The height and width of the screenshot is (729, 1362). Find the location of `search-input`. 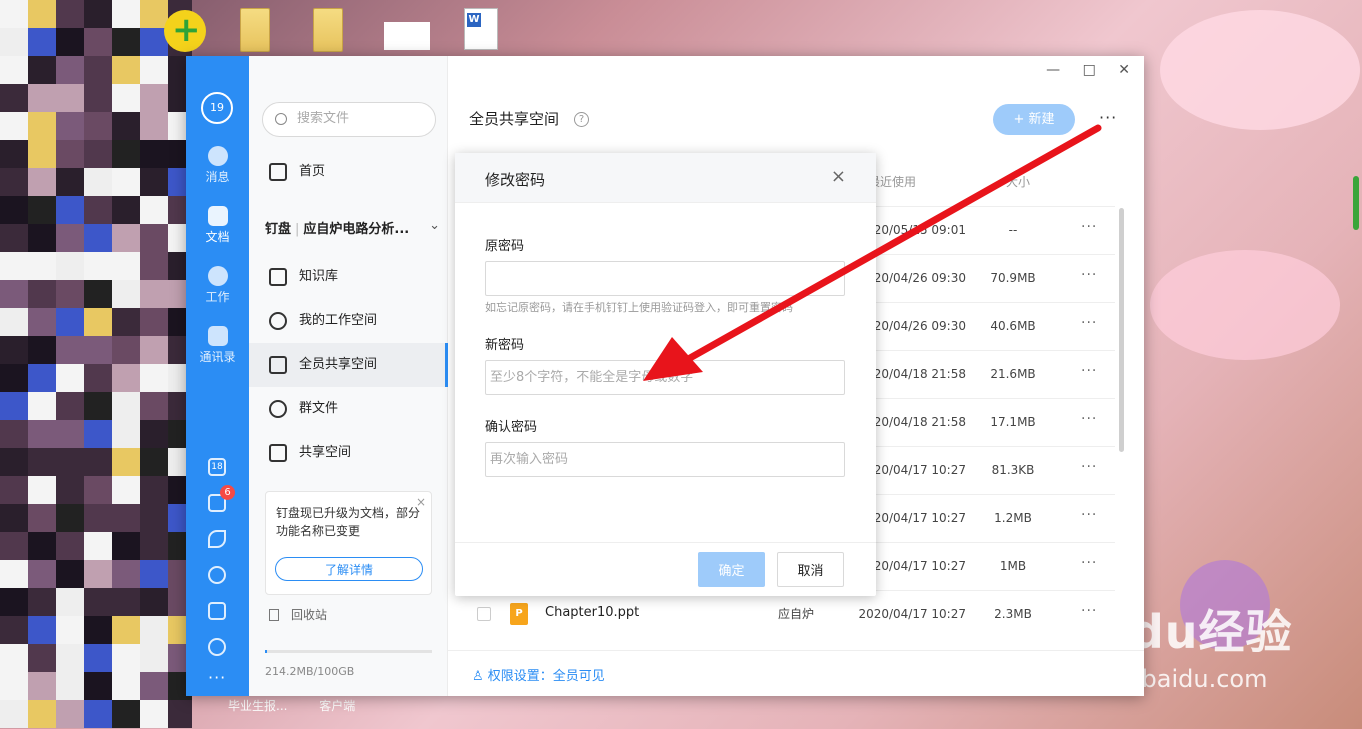

search-input is located at coordinates (362, 118).